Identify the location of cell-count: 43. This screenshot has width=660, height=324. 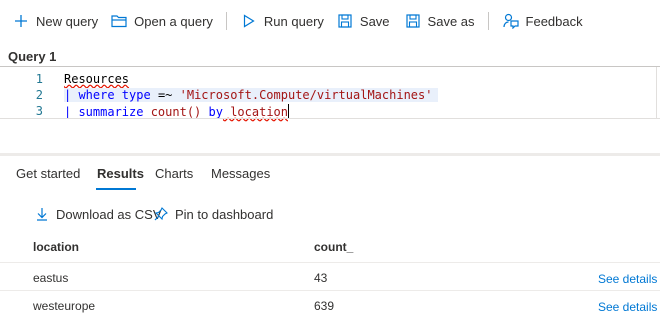
(321, 278).